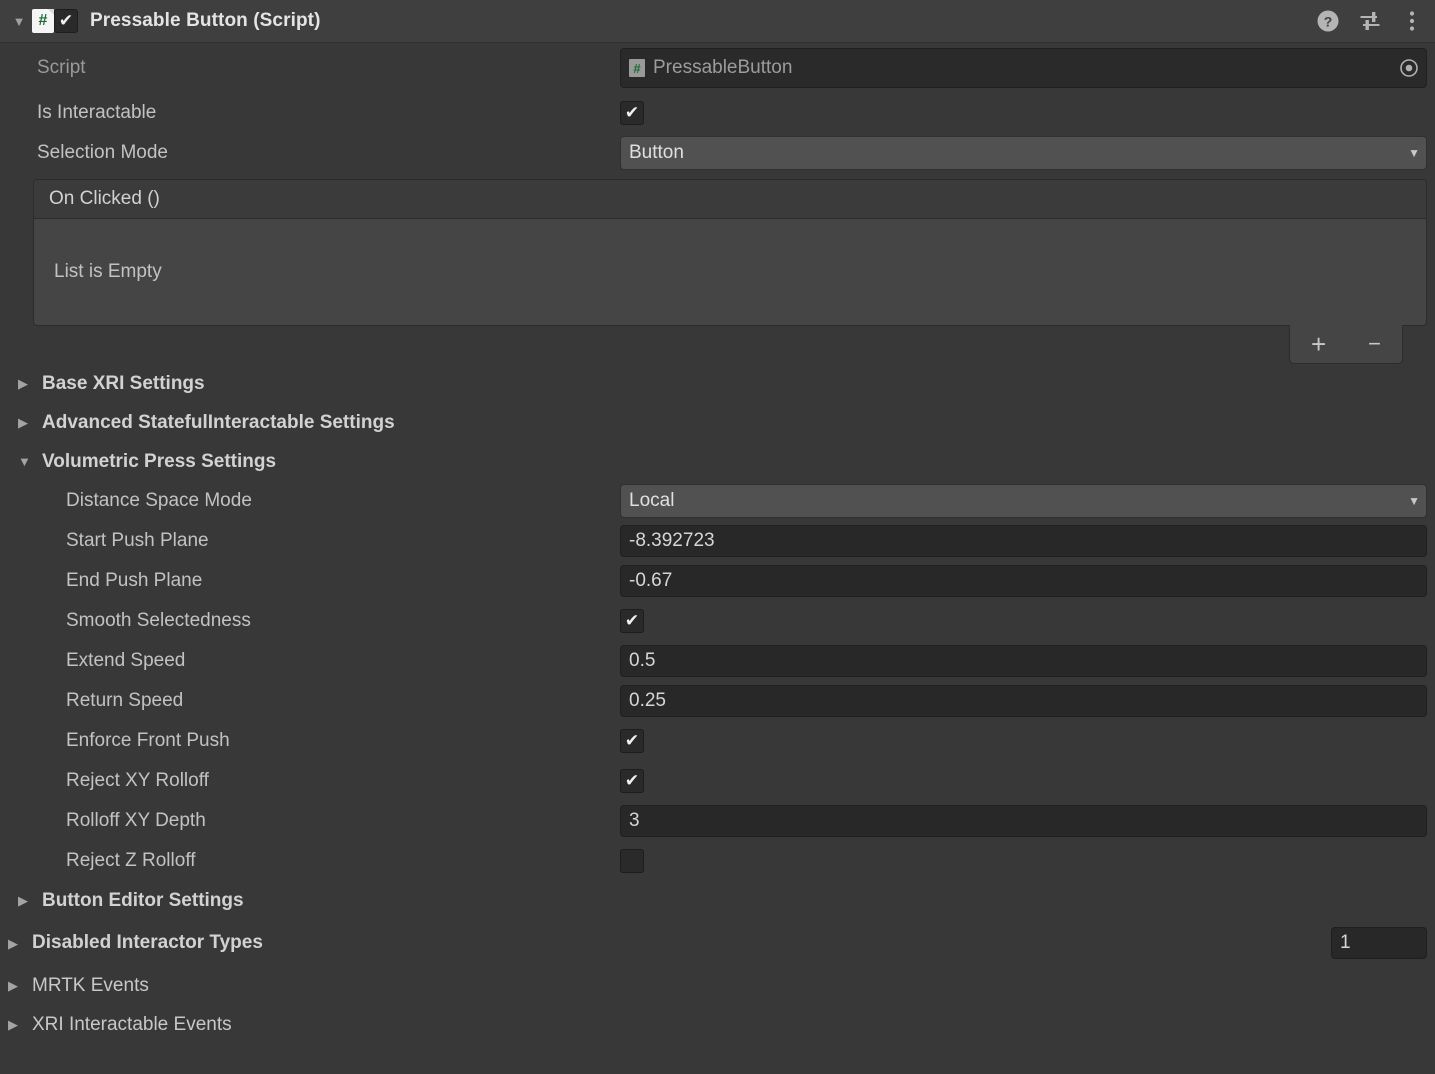 This screenshot has height=1074, width=1435. I want to click on start-push-plane-value: -8.392723, so click(672, 540).